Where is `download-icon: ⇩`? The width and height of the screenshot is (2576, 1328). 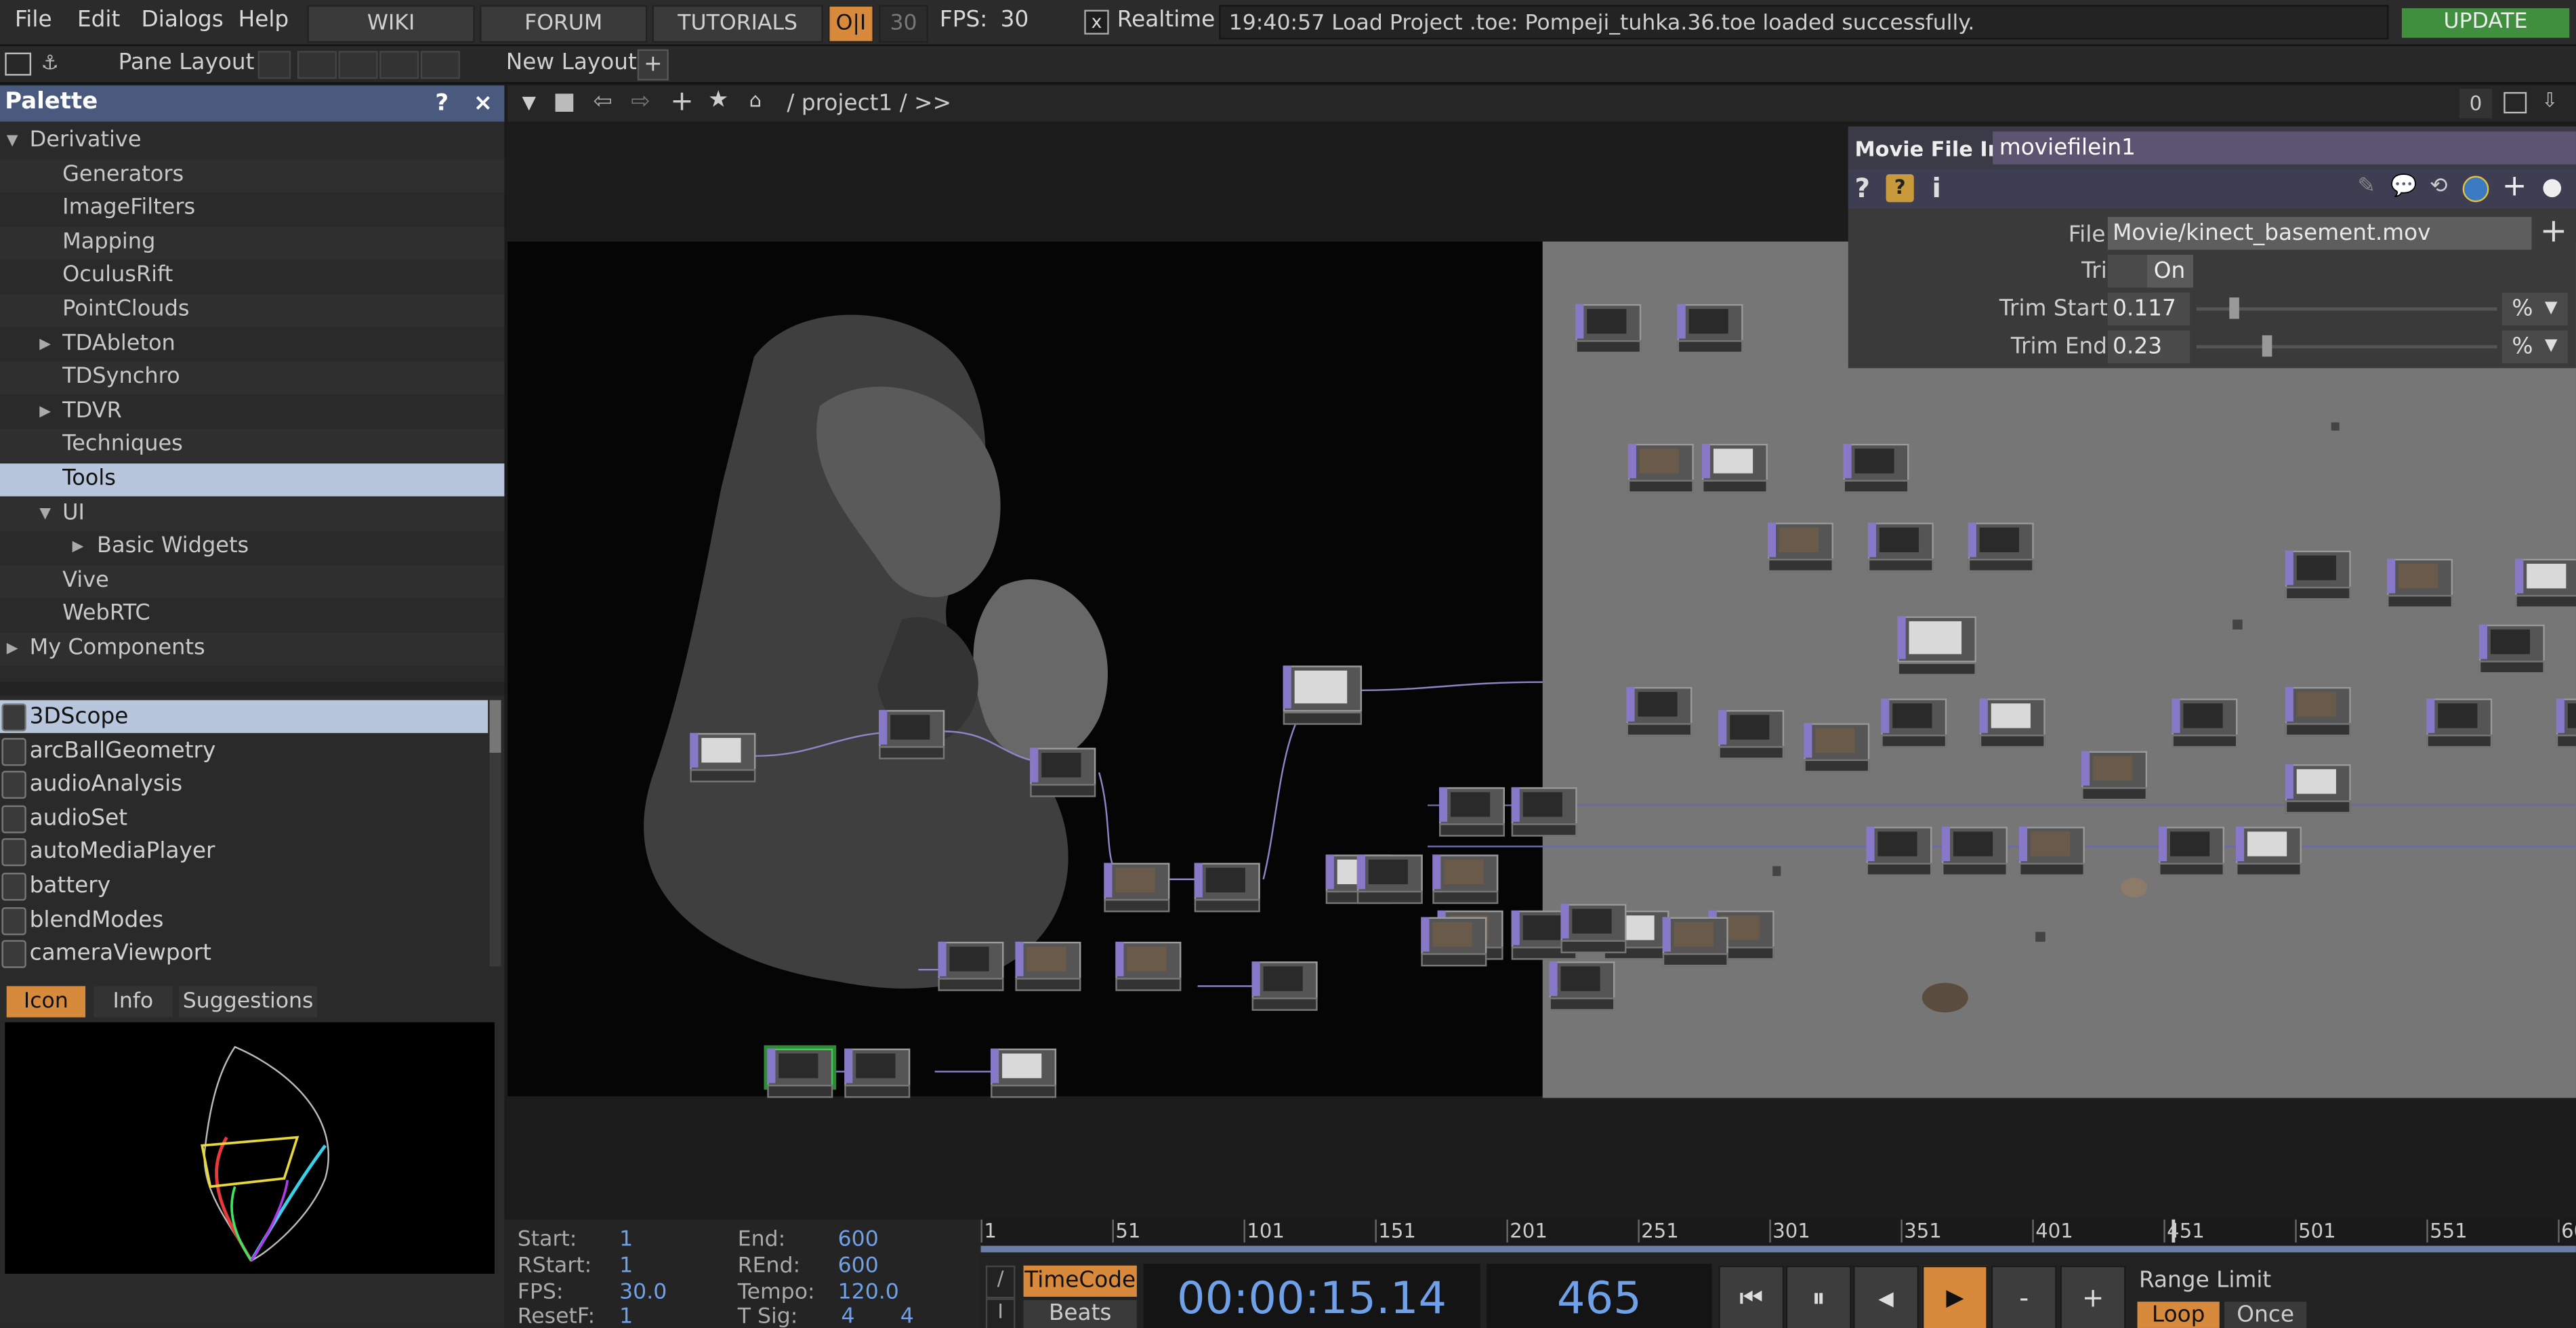 download-icon: ⇩ is located at coordinates (2552, 102).